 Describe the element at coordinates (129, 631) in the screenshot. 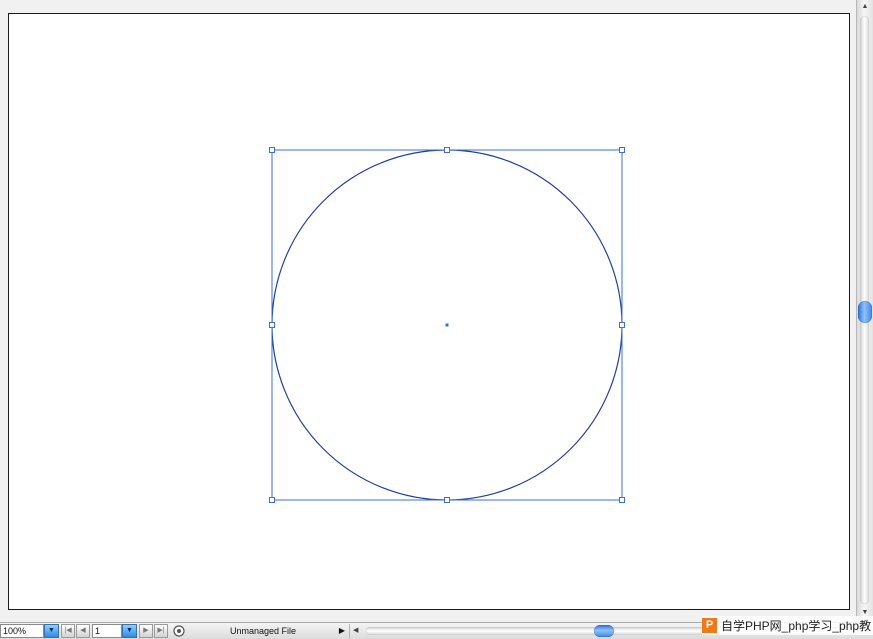

I see `page-dropdown-icon: ▼` at that location.